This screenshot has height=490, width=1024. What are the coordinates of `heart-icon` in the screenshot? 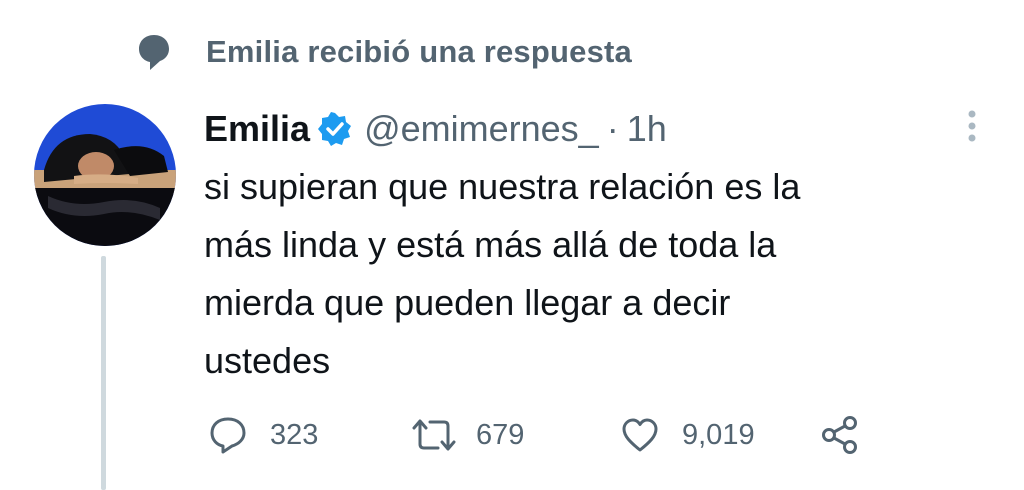 It's located at (640, 435).